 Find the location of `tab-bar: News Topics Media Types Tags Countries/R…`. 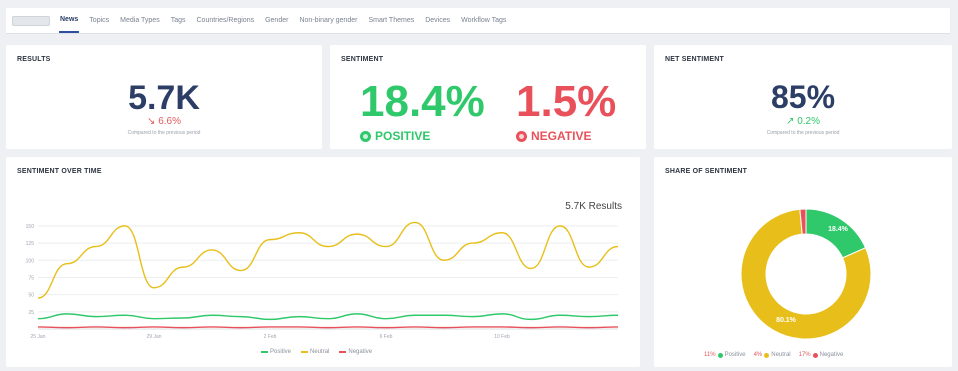

tab-bar: News Topics Media Types Tags Countries/R… is located at coordinates (478, 21).